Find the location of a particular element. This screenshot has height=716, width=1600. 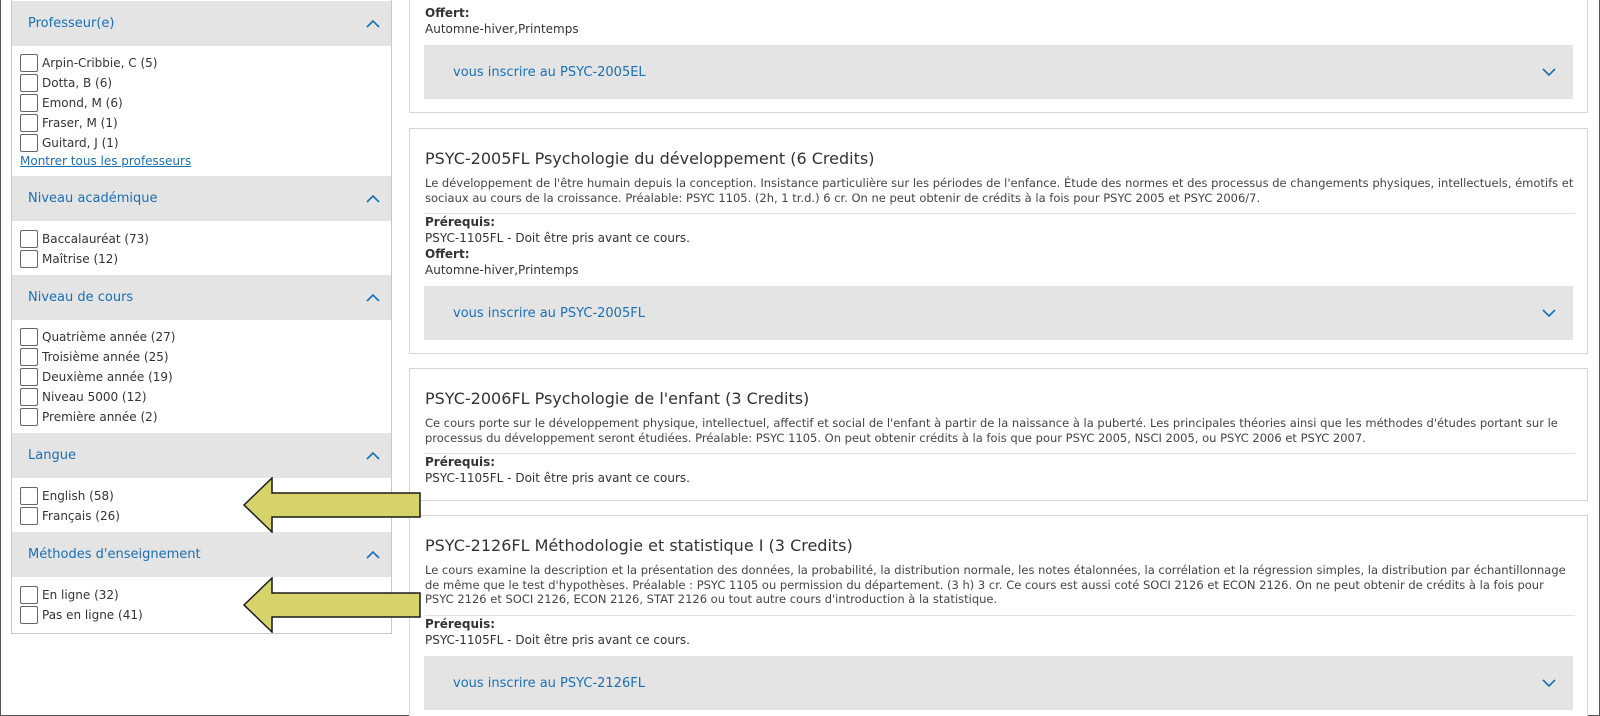

filter-option: En ligne (32) is located at coordinates (69, 595).